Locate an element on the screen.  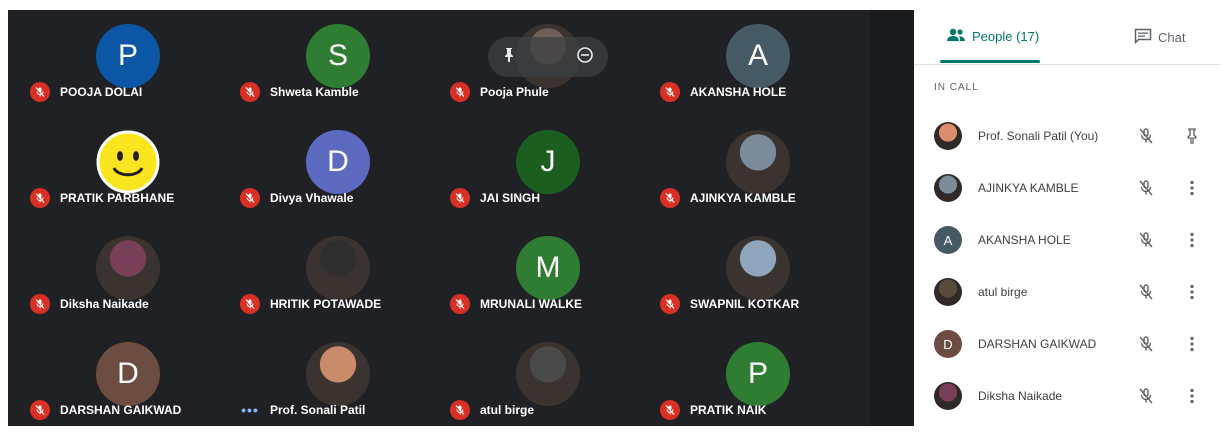
participant-footer: AKANSHA HOLE is located at coordinates (723, 92).